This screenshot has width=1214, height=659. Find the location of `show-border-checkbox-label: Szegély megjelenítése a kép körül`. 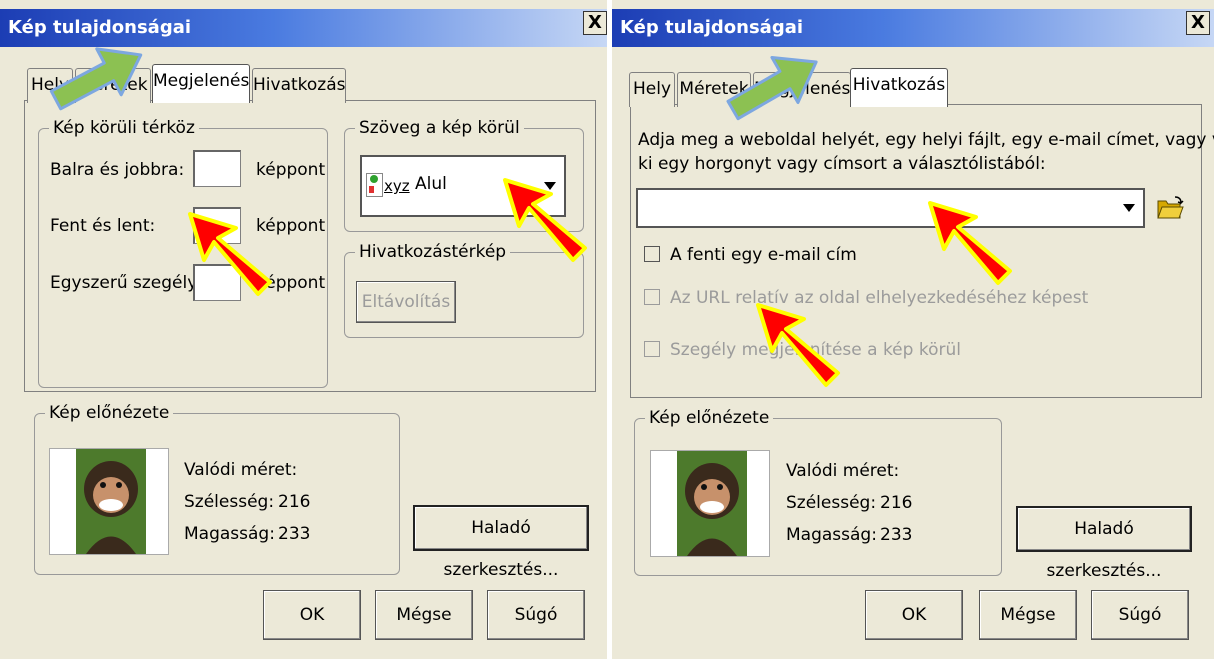

show-border-checkbox-label: Szegély megjelenítése a kép körül is located at coordinates (815, 350).